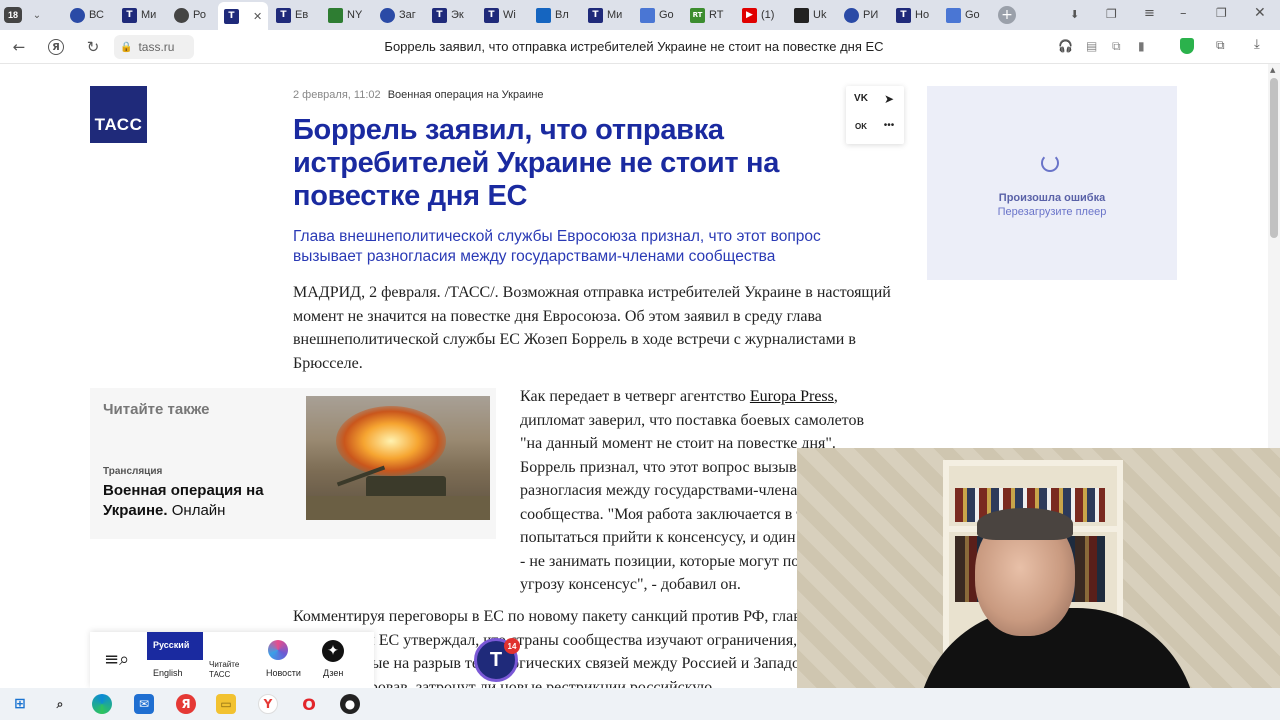  I want to click on yandex-browser-icon: Y, so click(268, 704).